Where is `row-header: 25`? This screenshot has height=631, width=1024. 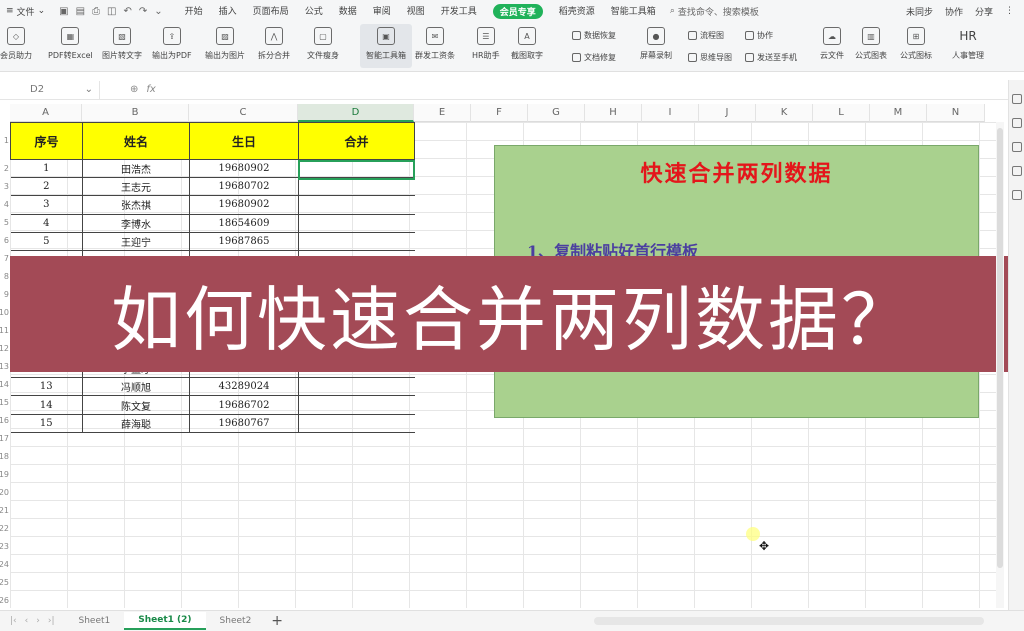 row-header: 25 is located at coordinates (5, 582).